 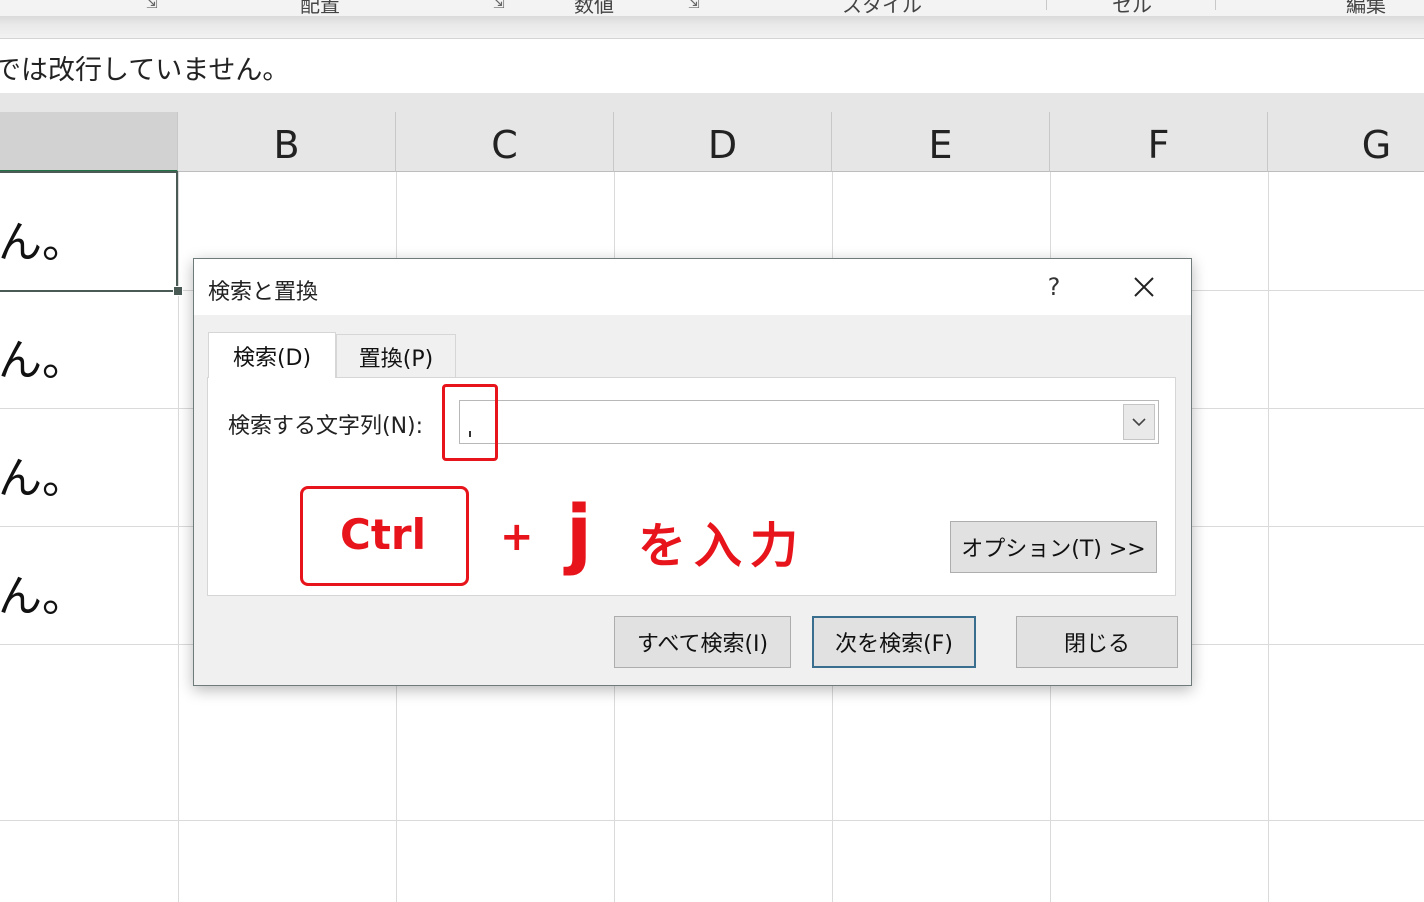 I want to click on find-all-button: すべて検索(I), so click(x=702, y=642).